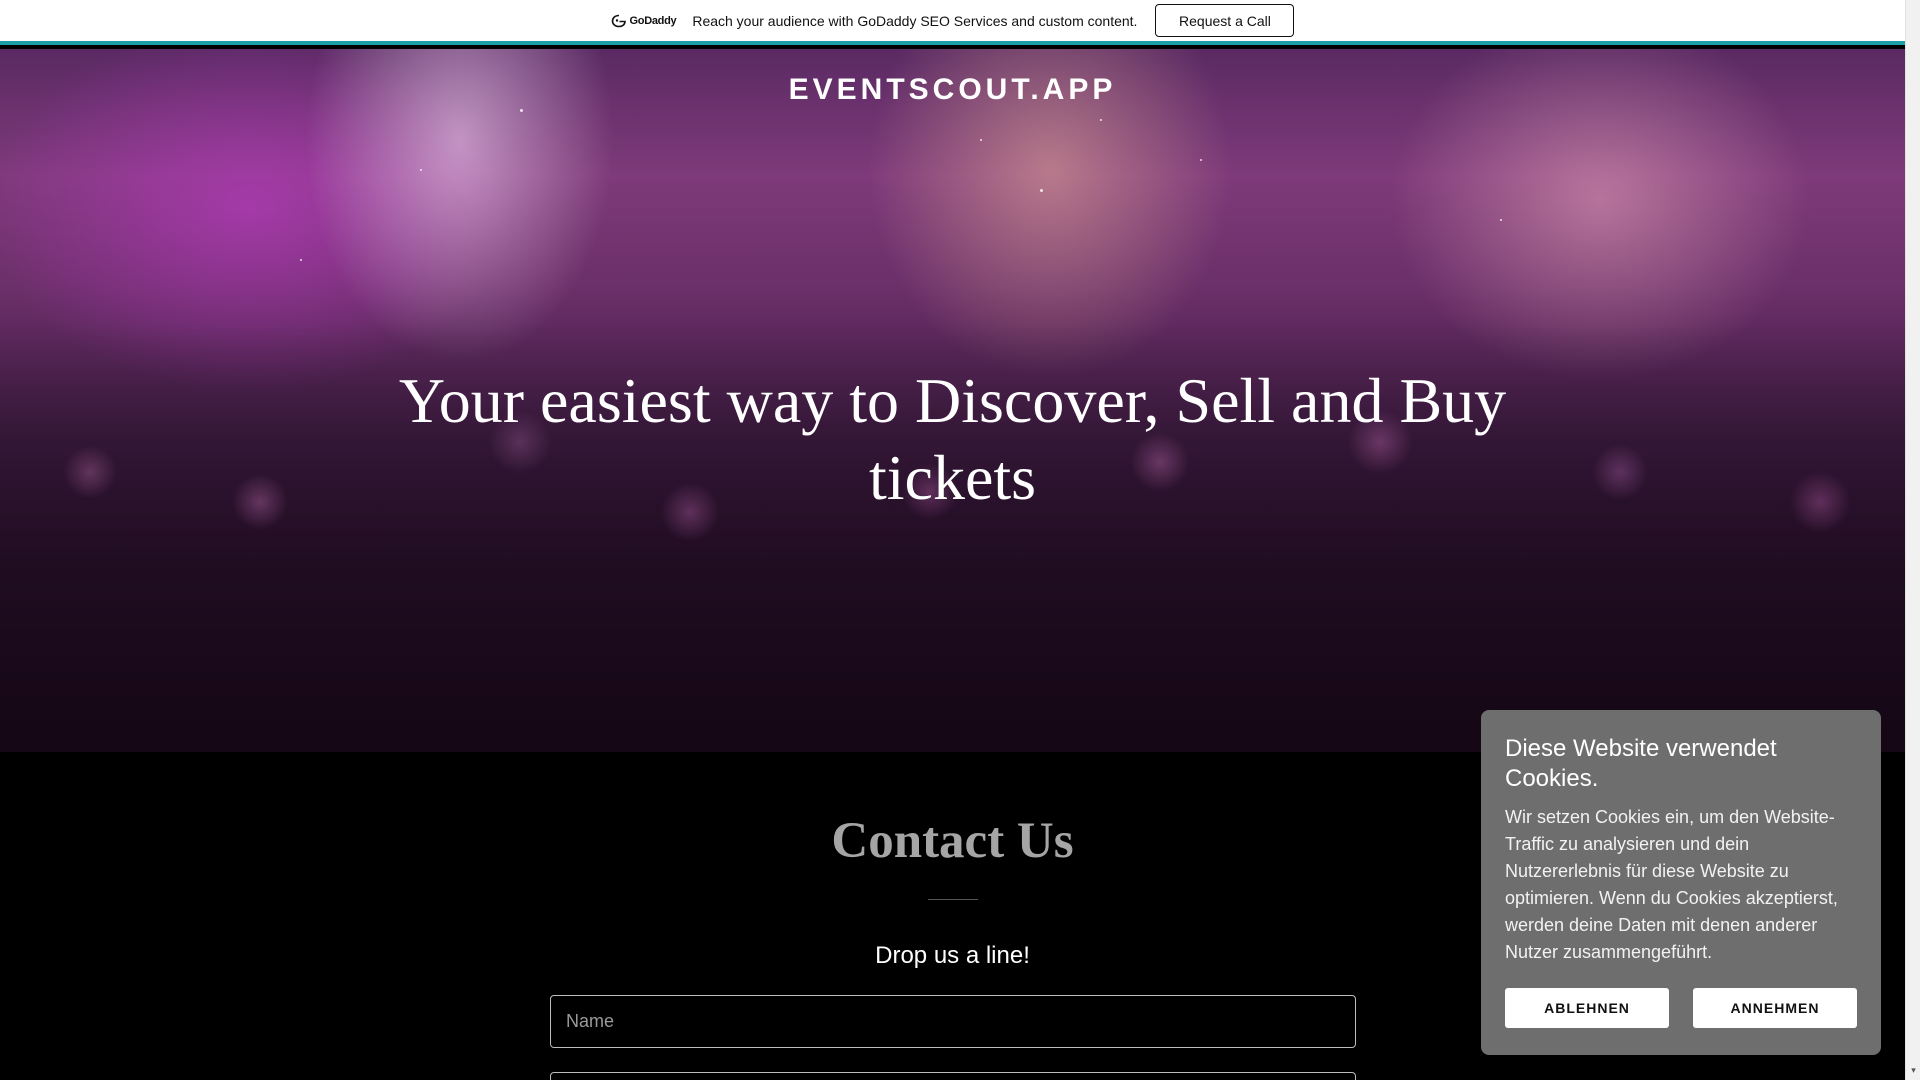 This screenshot has width=1920, height=1080. I want to click on godaddy-logo: GoDaddy, so click(644, 21).